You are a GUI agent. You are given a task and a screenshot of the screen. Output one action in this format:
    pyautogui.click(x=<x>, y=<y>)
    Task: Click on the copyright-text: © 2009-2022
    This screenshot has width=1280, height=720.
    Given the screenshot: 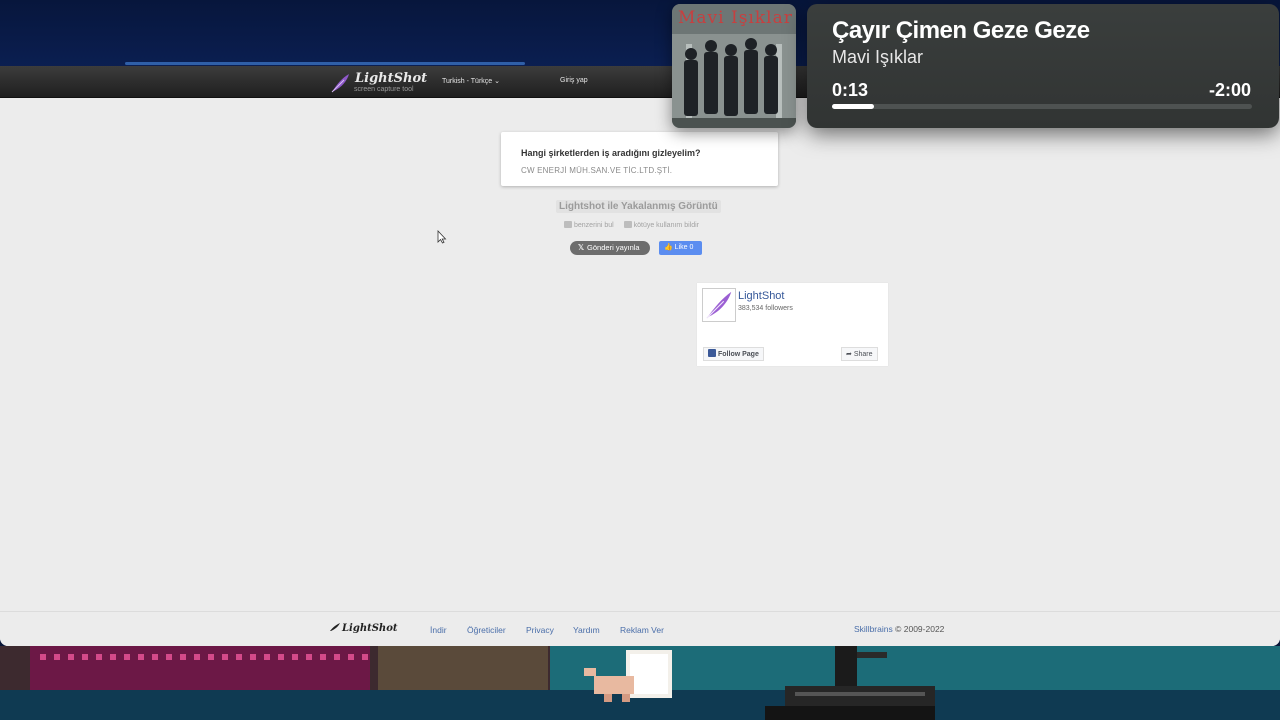 What is the action you would take?
    pyautogui.click(x=920, y=629)
    